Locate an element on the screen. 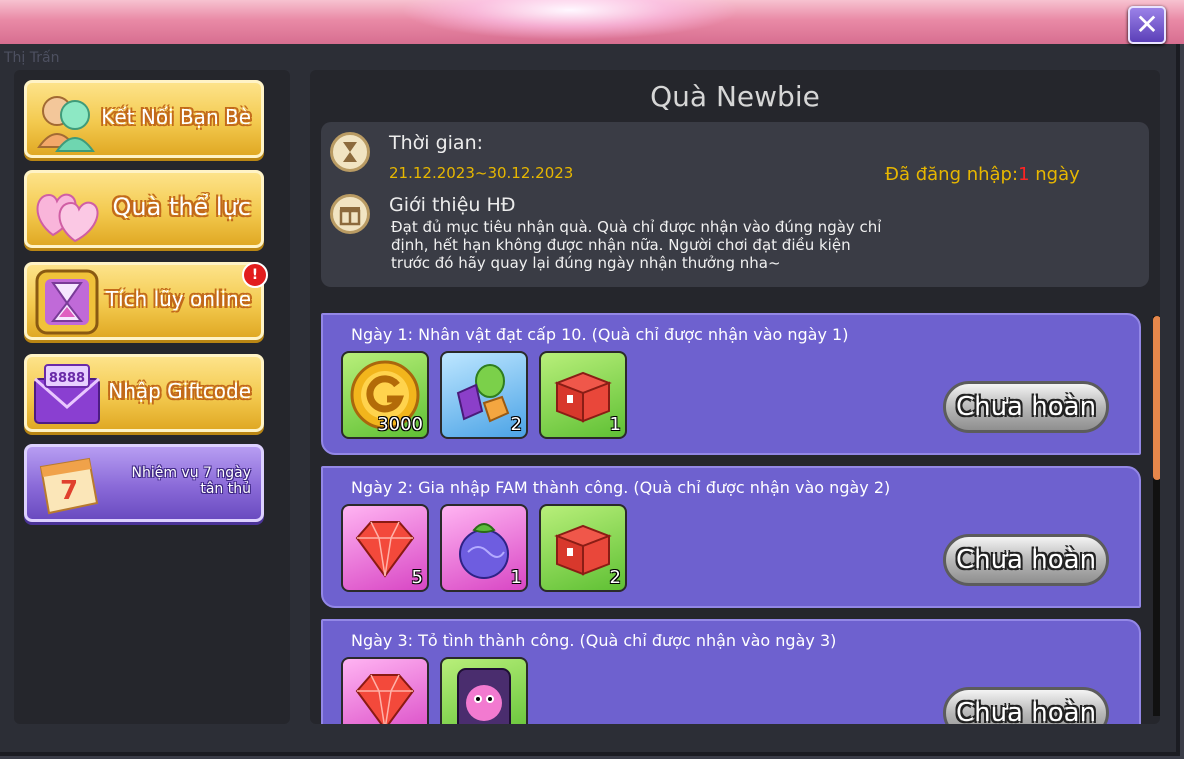 This screenshot has width=1184, height=759. login-days-count: 1 is located at coordinates (1024, 174).